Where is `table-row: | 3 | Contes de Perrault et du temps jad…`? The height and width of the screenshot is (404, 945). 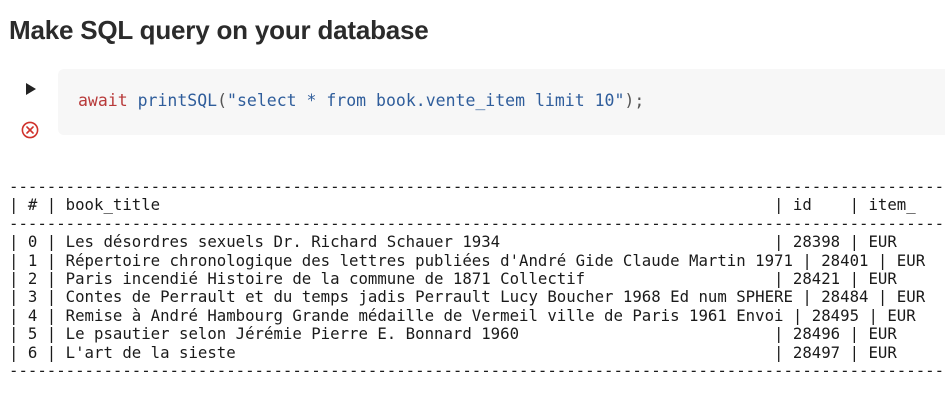
table-row: | 3 | Contes de Perrault et du temps jad… is located at coordinates (467, 297).